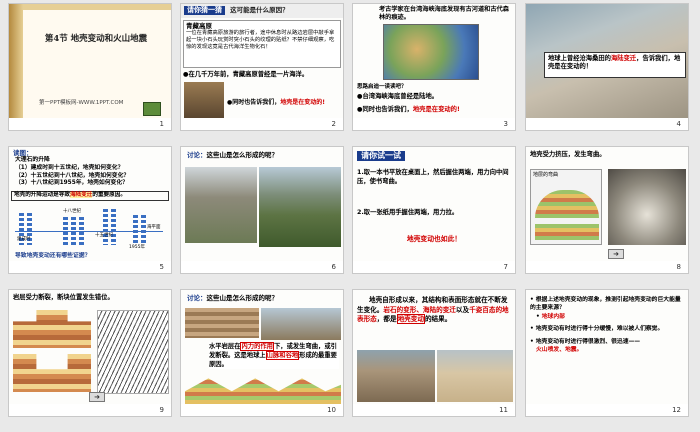  I want to click on slide-1-title: 第4节 地壳变动和火山地震, so click(96, 39).